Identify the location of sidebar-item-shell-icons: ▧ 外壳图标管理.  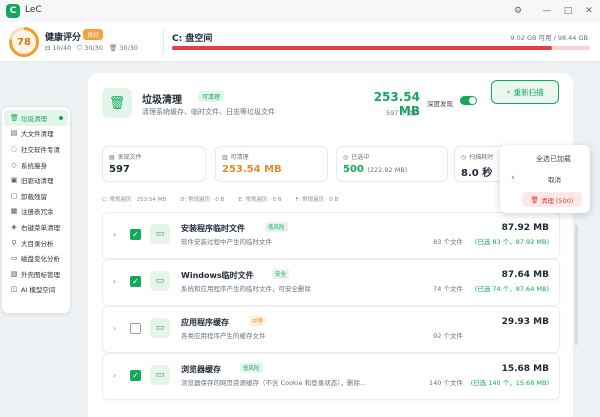
(36, 274).